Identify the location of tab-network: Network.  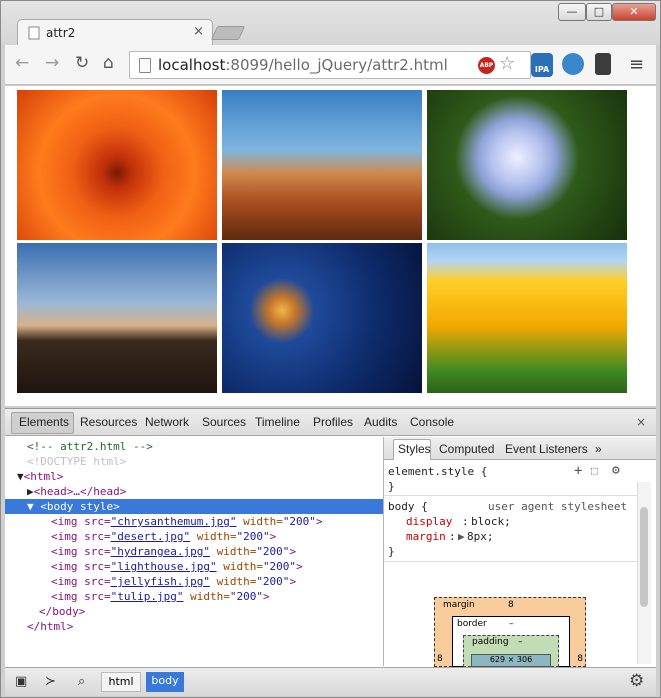
(167, 422).